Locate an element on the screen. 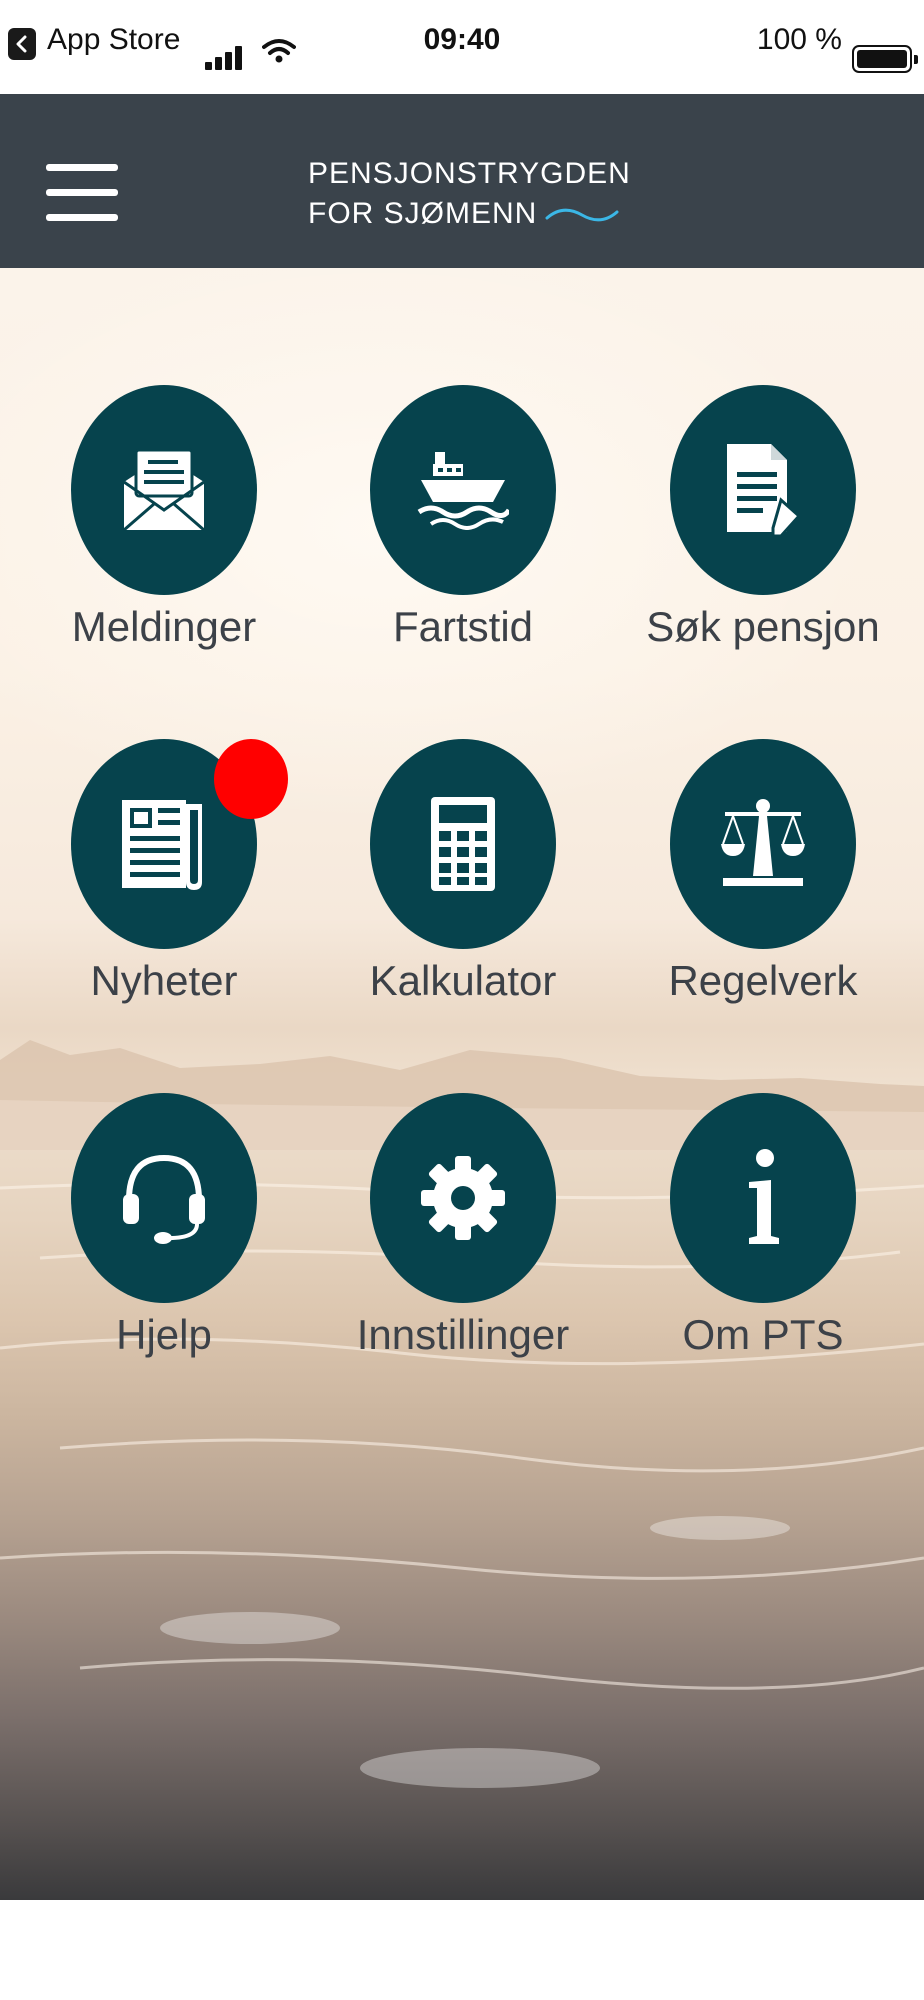 This screenshot has height=2000, width=924. status-bar: App Store 09:40 100 % is located at coordinates (462, 47).